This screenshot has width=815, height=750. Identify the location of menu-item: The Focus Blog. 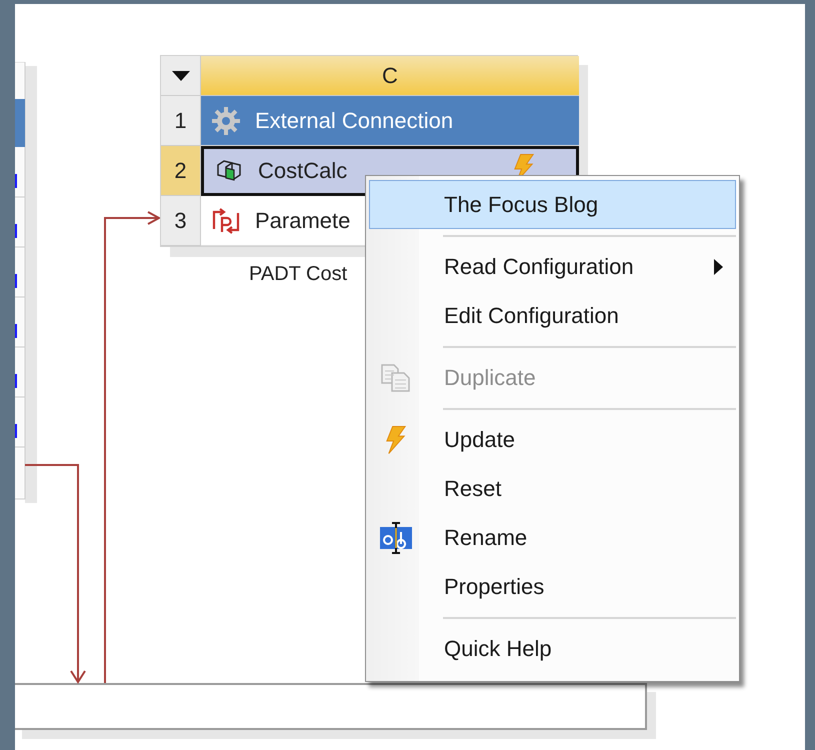
(552, 204).